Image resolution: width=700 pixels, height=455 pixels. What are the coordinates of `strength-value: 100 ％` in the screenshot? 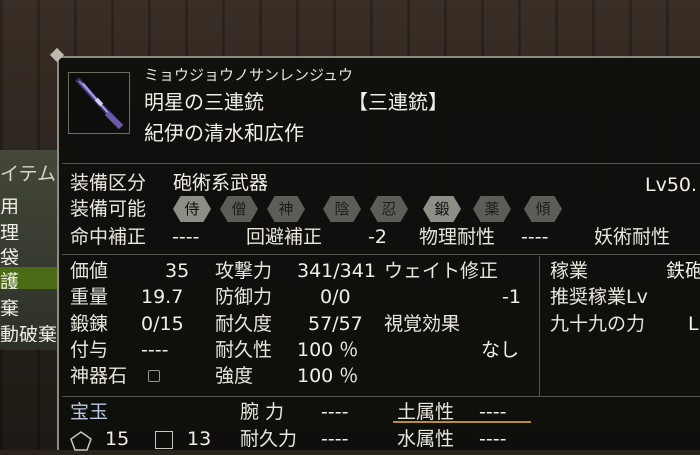 It's located at (328, 376).